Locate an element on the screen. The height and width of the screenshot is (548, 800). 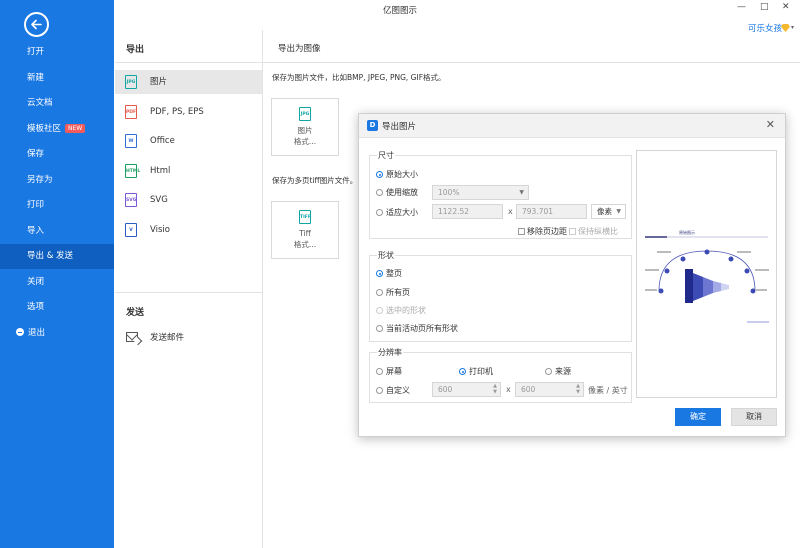
keep-ratio-checkbox: 保持纵横比 is located at coordinates (593, 231).